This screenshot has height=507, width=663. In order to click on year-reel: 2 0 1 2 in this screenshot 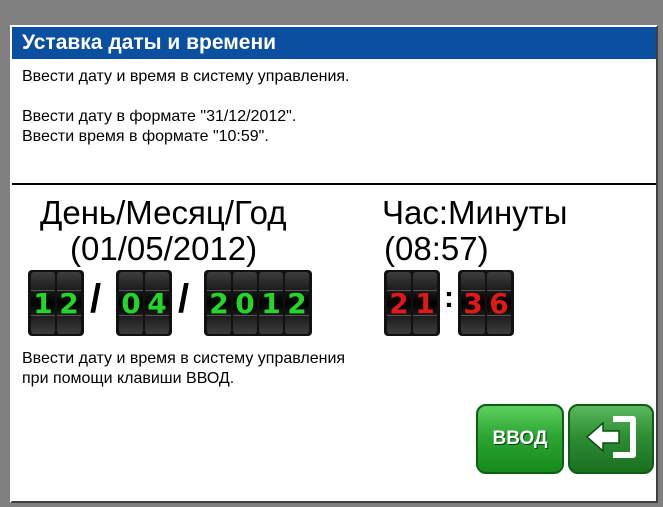, I will do `click(258, 303)`.